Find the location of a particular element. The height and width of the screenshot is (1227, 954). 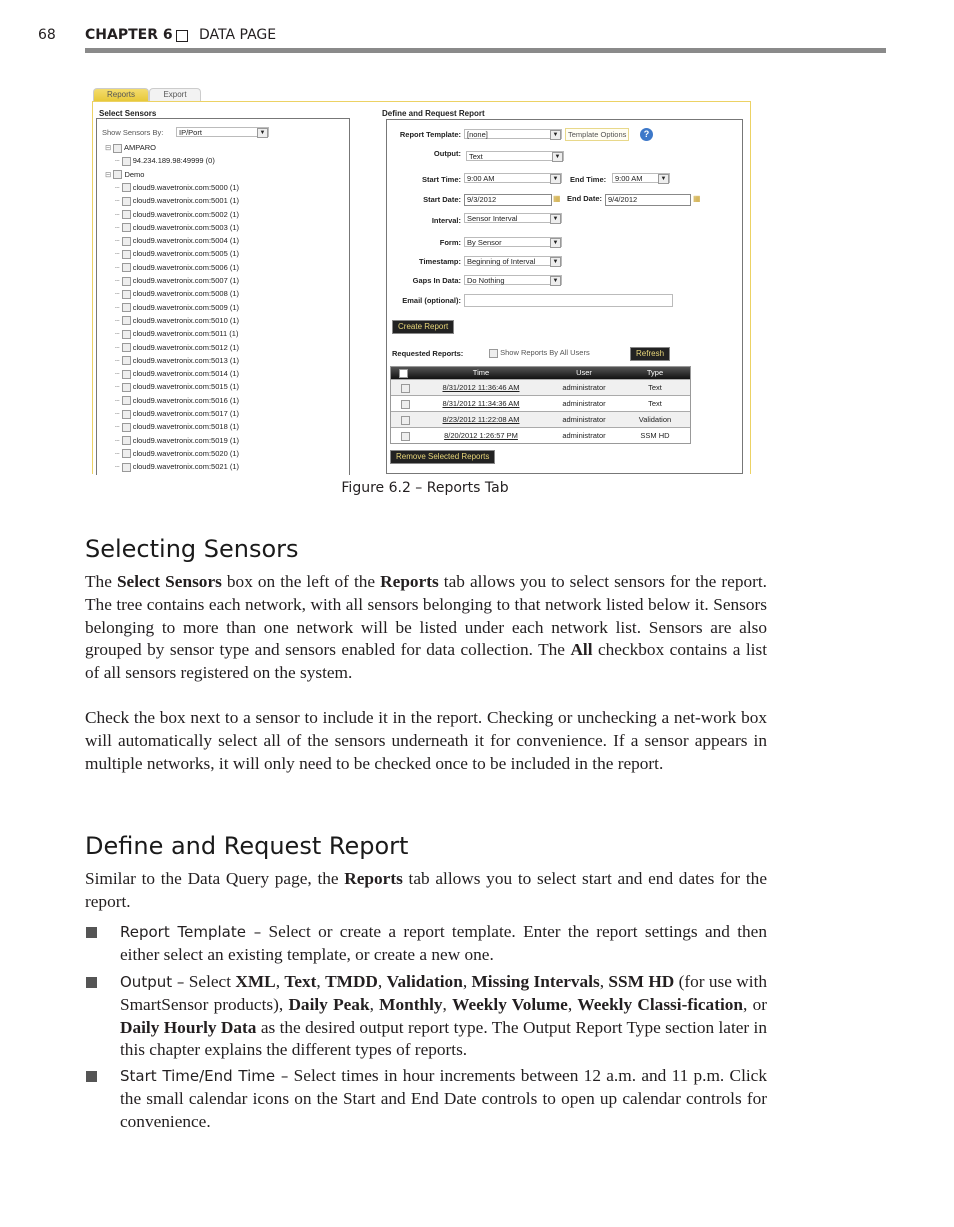

sensor-tree-item: ┄ cloud9.wavetronix.com:5000 (1) is located at coordinates (177, 188).